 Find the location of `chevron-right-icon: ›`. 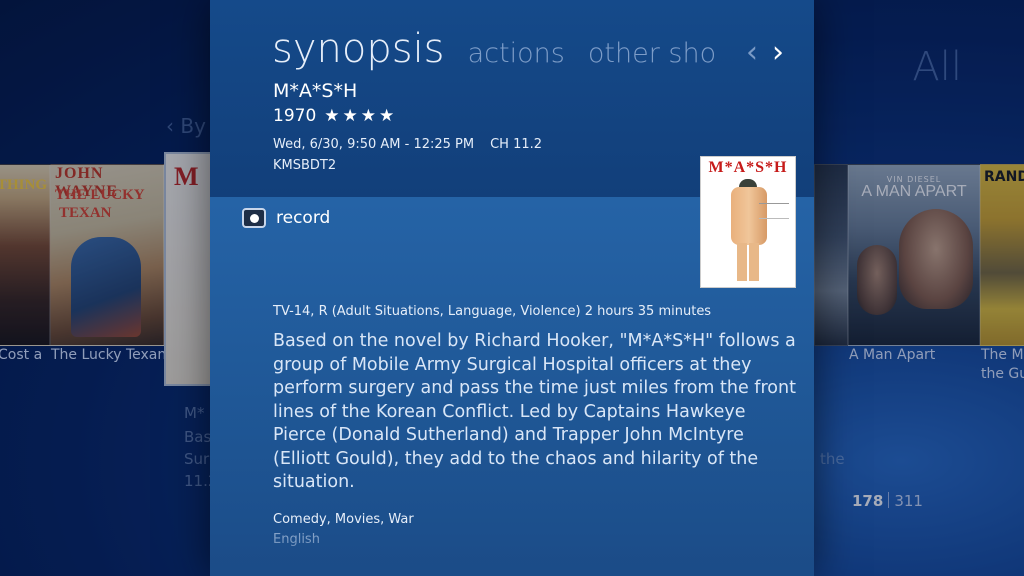

chevron-right-icon: › is located at coordinates (778, 53).